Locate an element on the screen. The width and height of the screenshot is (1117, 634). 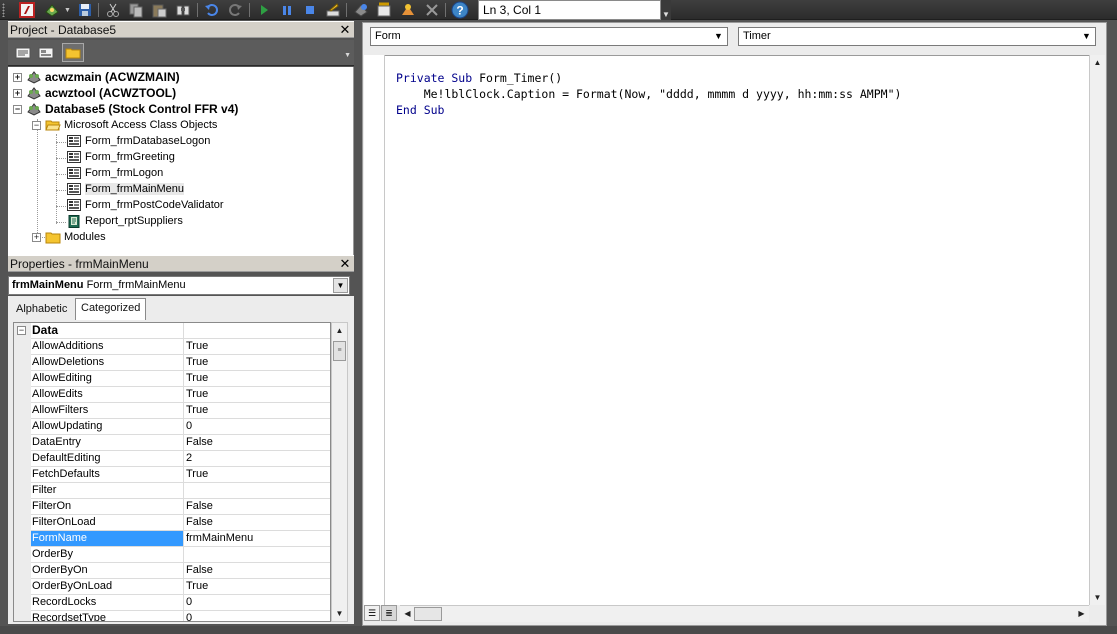
property-row: DefaultEditing 2 is located at coordinates (172, 459).